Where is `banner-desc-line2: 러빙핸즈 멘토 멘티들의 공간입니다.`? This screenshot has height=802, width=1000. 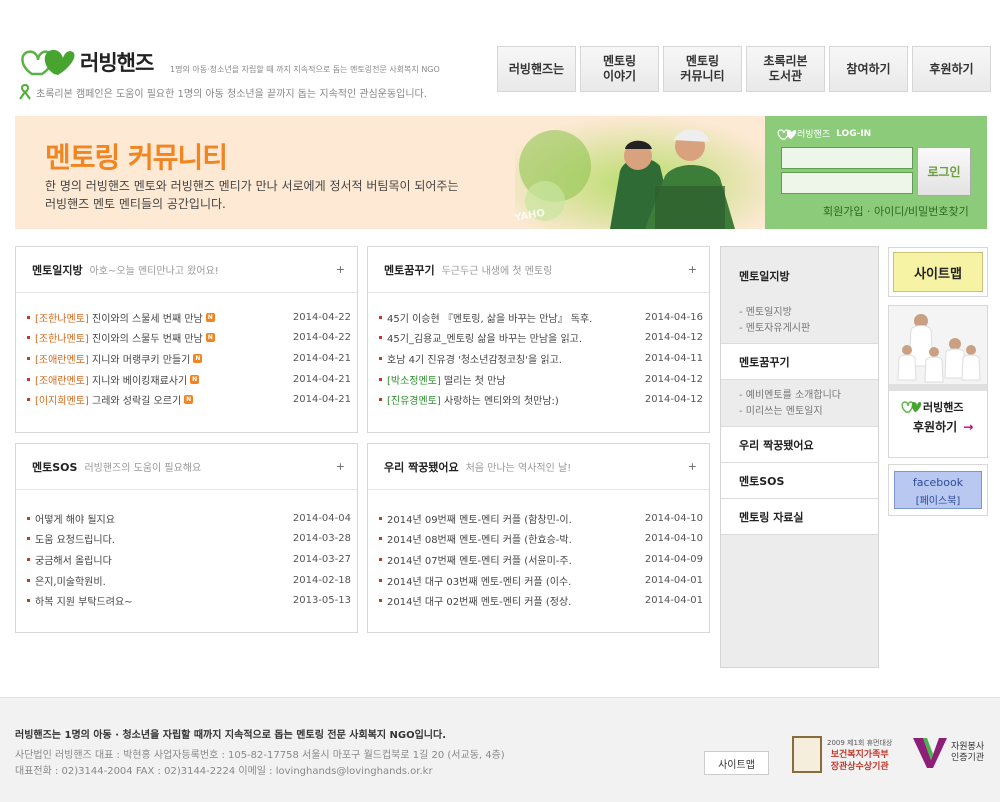
banner-desc-line2: 러빙핸즈 멘토 멘티들의 공간입니다. is located at coordinates (135, 204).